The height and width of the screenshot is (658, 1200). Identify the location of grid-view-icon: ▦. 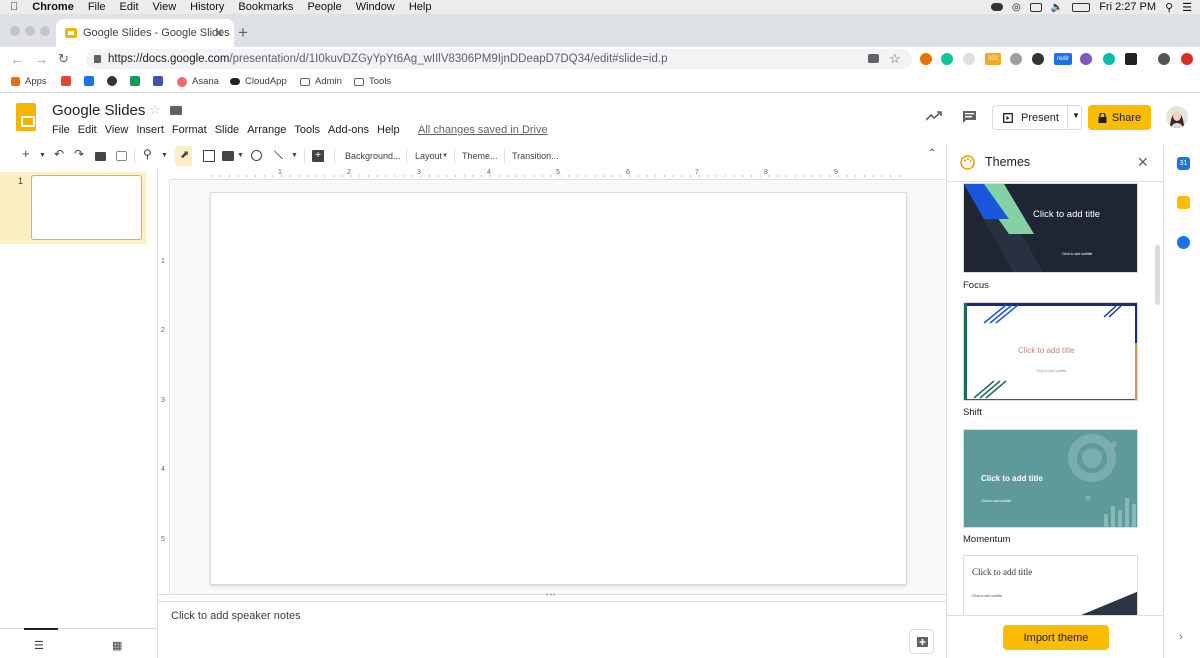
(117, 645).